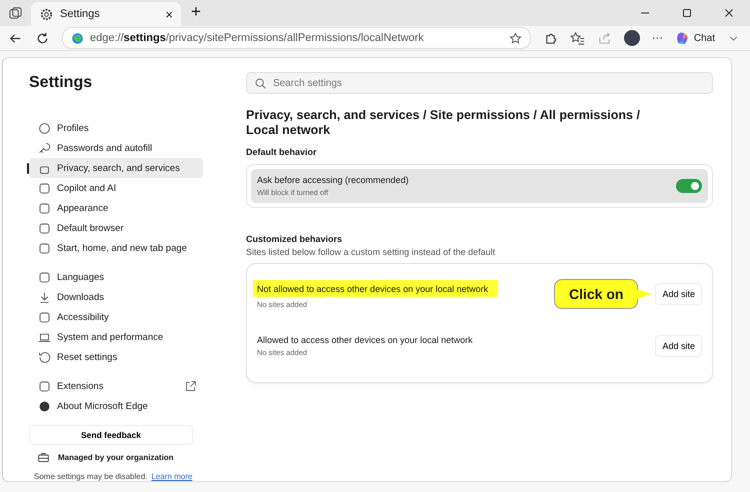 This screenshot has height=492, width=750. I want to click on star-icon, so click(515, 38).